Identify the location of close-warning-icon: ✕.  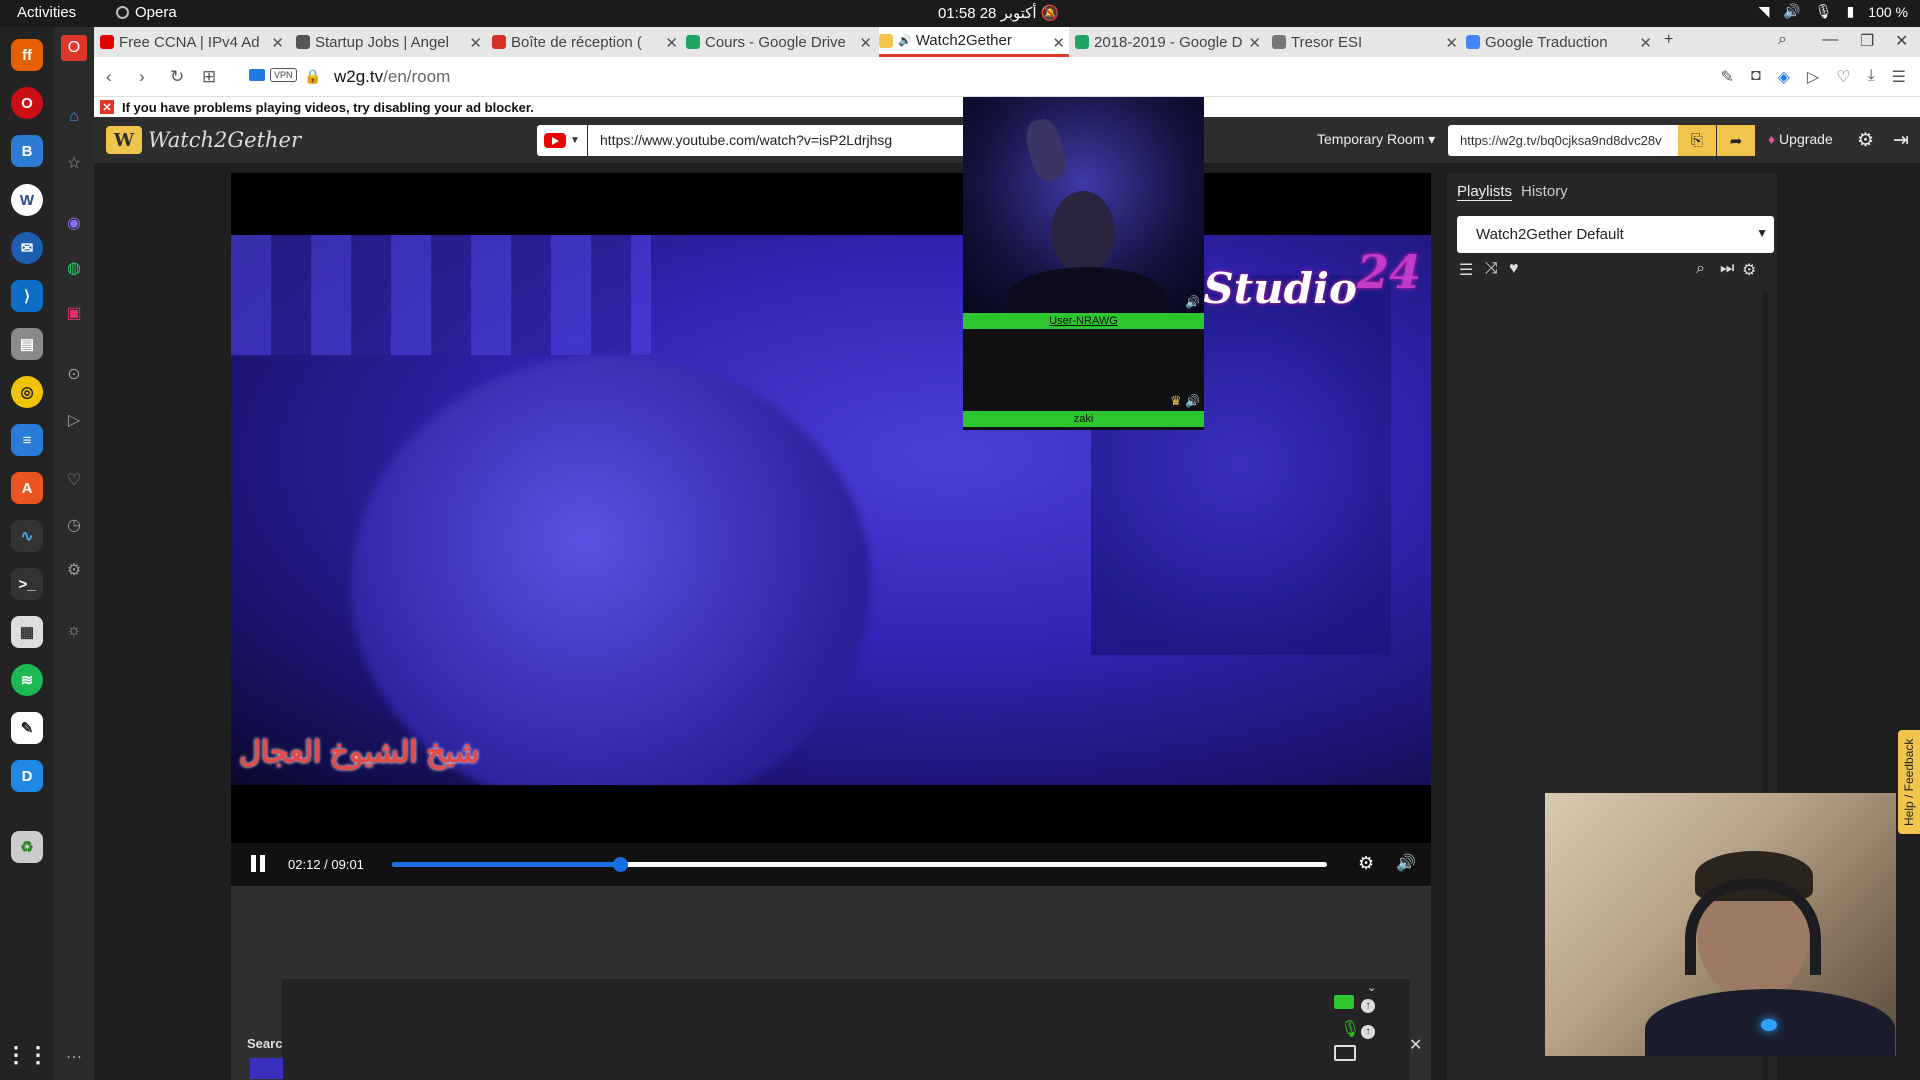
(107, 107).